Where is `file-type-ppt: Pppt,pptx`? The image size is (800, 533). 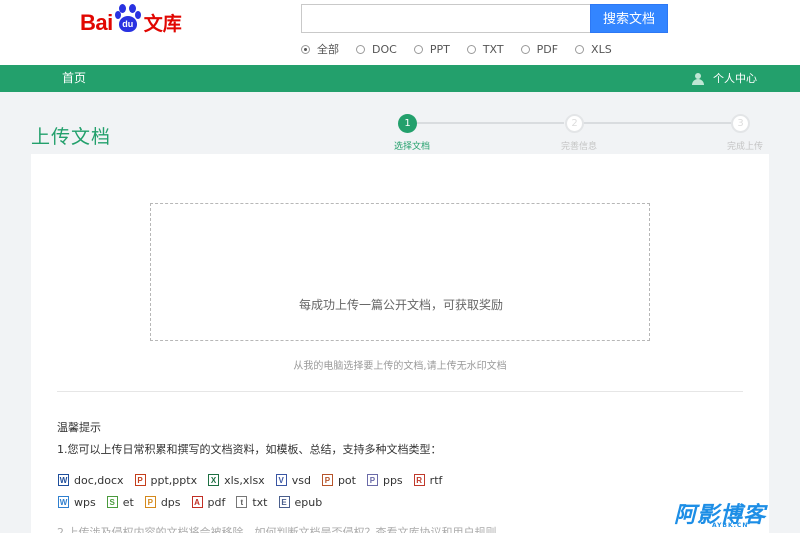
file-type-ppt: Pppt,pptx is located at coordinates (166, 480).